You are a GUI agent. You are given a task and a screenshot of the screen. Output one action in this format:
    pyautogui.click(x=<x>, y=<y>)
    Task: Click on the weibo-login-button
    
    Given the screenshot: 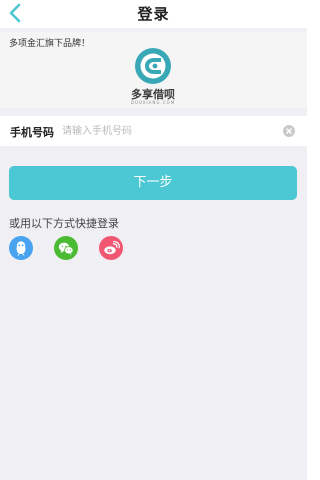 What is the action you would take?
    pyautogui.click(x=111, y=248)
    